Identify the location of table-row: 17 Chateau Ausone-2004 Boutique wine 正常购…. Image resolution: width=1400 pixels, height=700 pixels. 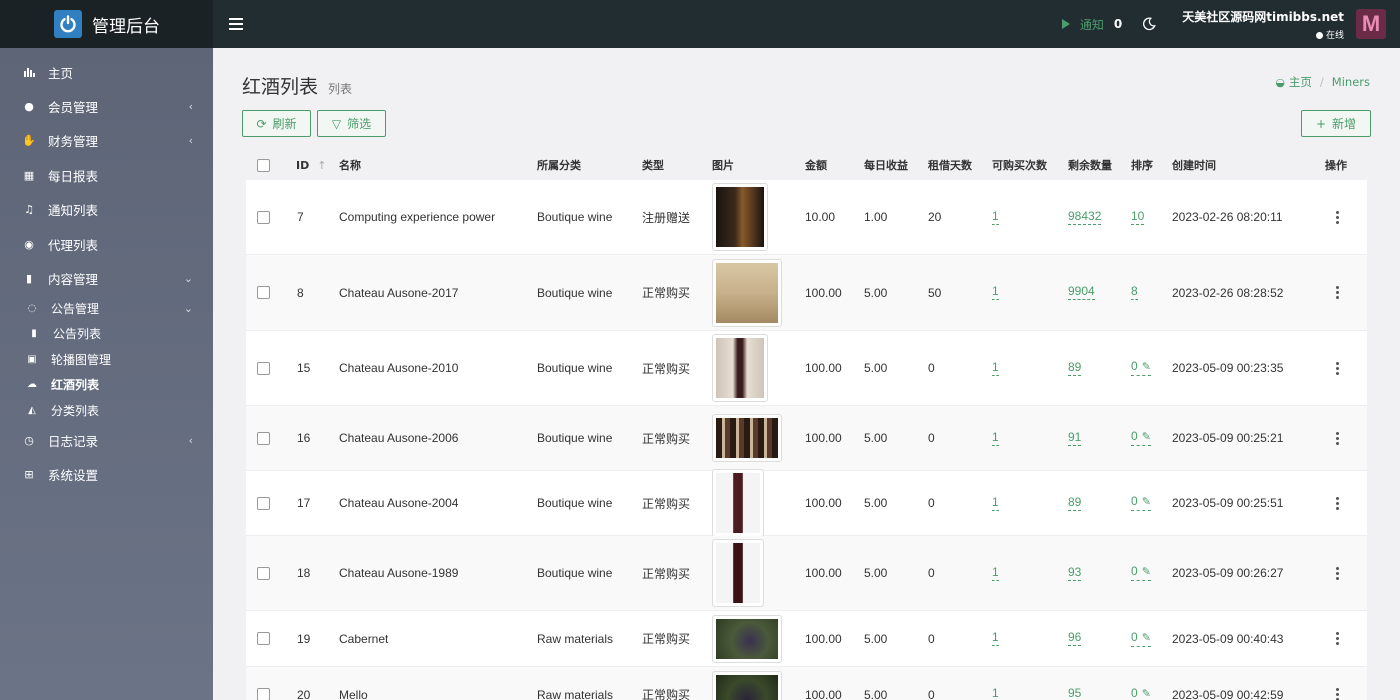
(806, 503).